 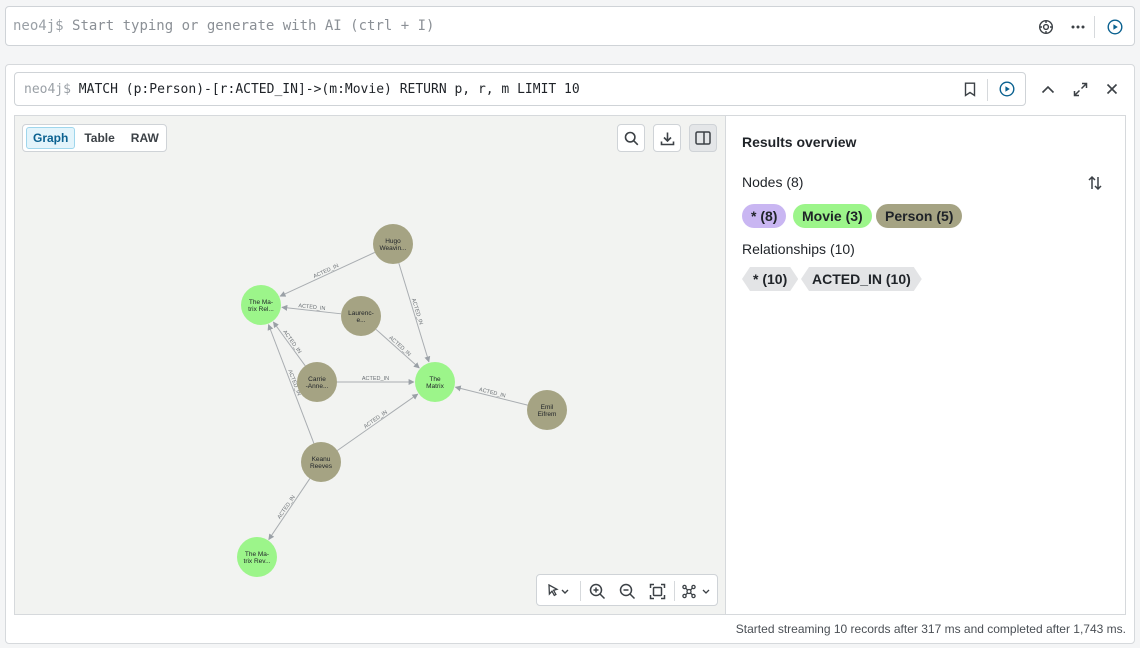 What do you see at coordinates (832, 216) in the screenshot?
I see `node-pill-movie: Movie (3)` at bounding box center [832, 216].